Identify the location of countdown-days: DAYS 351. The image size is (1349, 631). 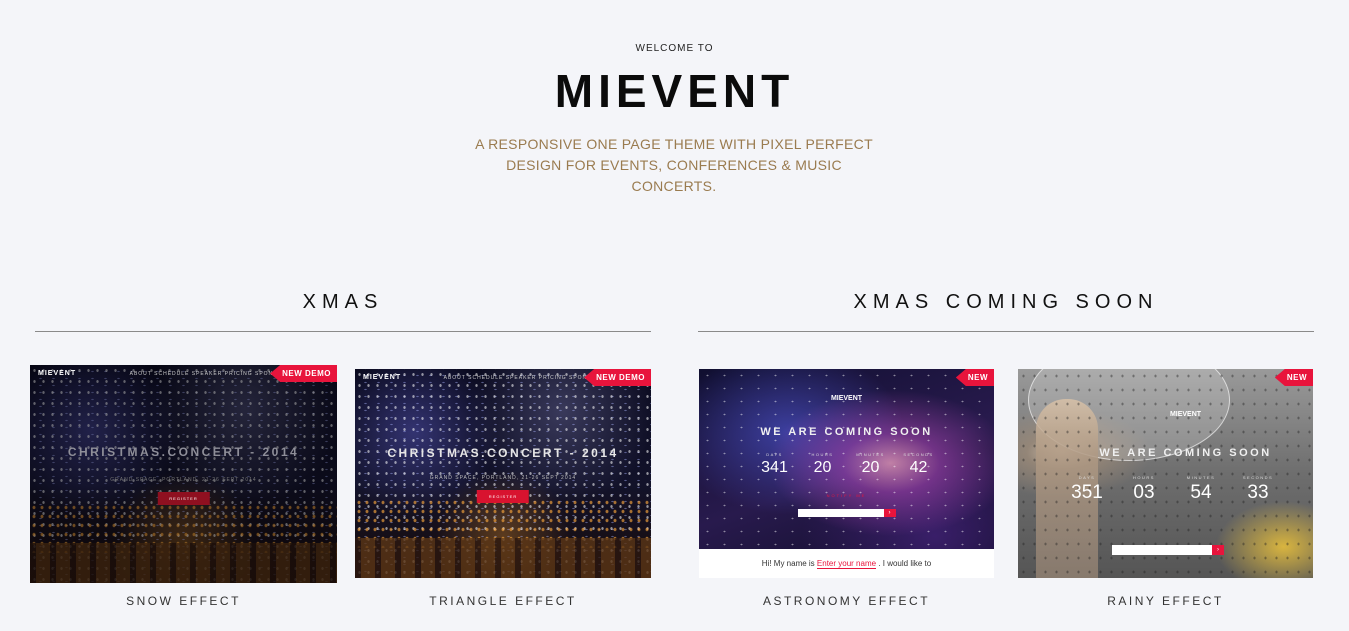
(1087, 489).